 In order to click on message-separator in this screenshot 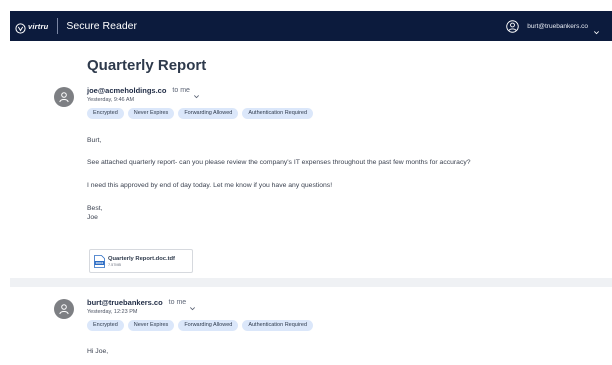, I will do `click(311, 282)`.